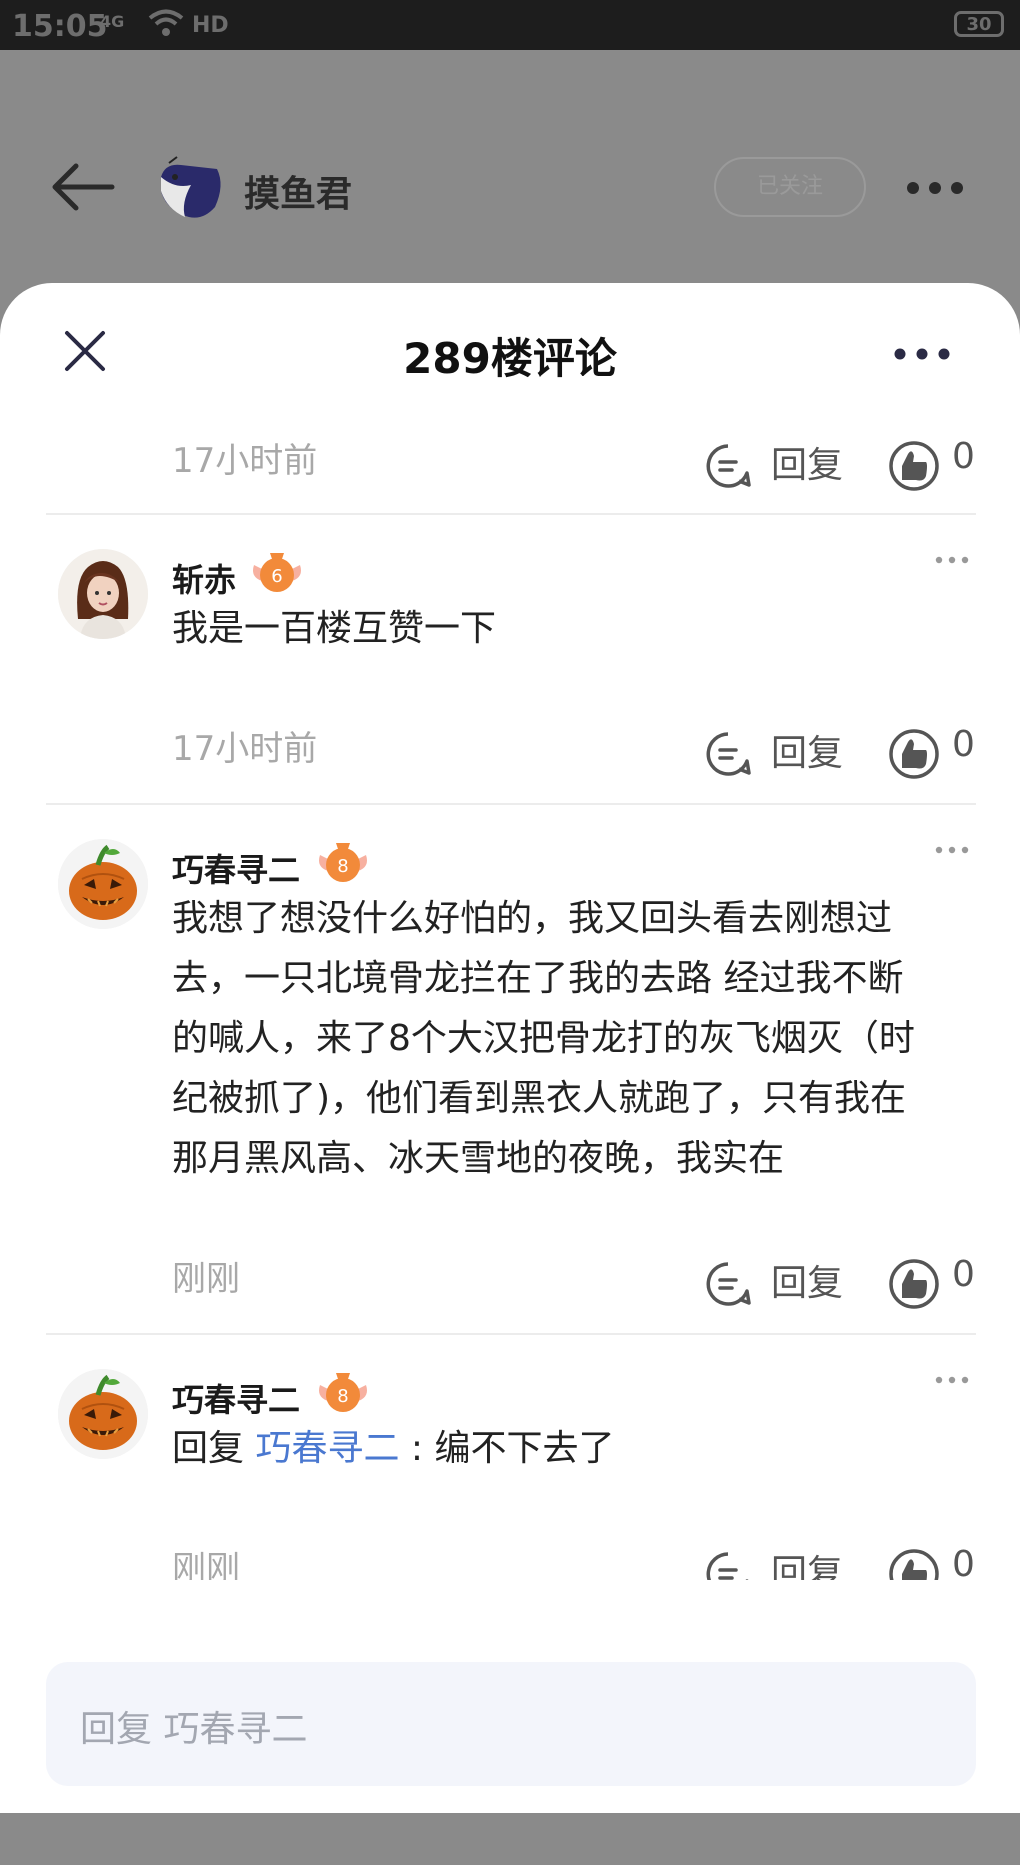 This screenshot has width=1020, height=1865. I want to click on wifi-icon, so click(166, 22).